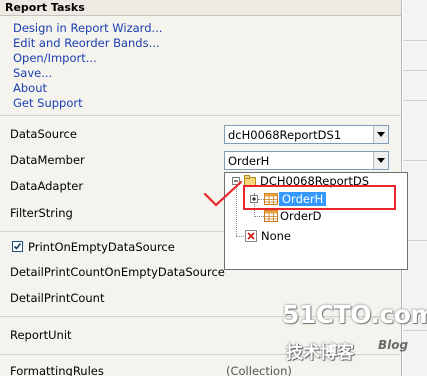  Describe the element at coordinates (47, 160) in the screenshot. I see `datamember-label: DataMember` at that location.